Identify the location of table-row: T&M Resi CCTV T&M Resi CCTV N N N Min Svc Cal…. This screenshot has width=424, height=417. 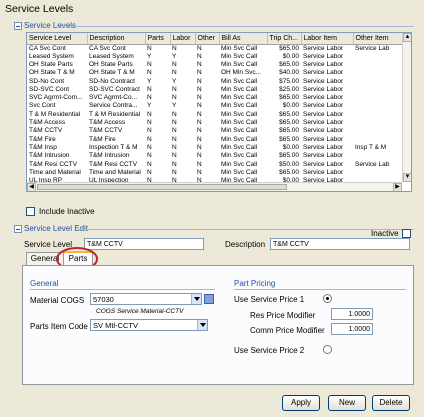
(216, 164).